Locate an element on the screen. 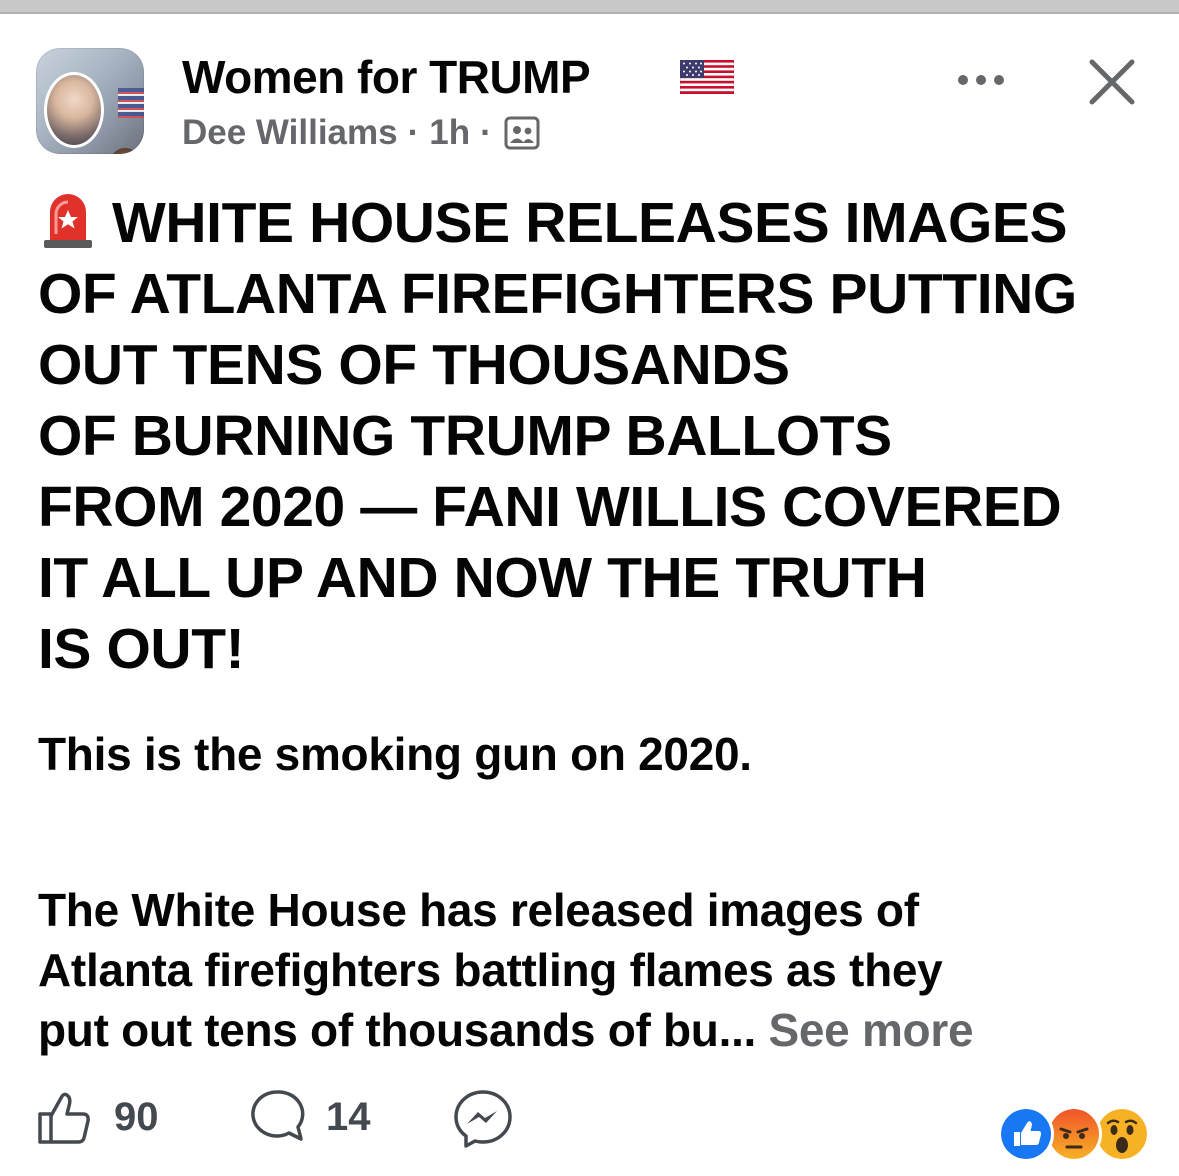 The width and height of the screenshot is (1179, 1176). headline-line: OUT TENS OF THOUSANDS is located at coordinates (414, 365).